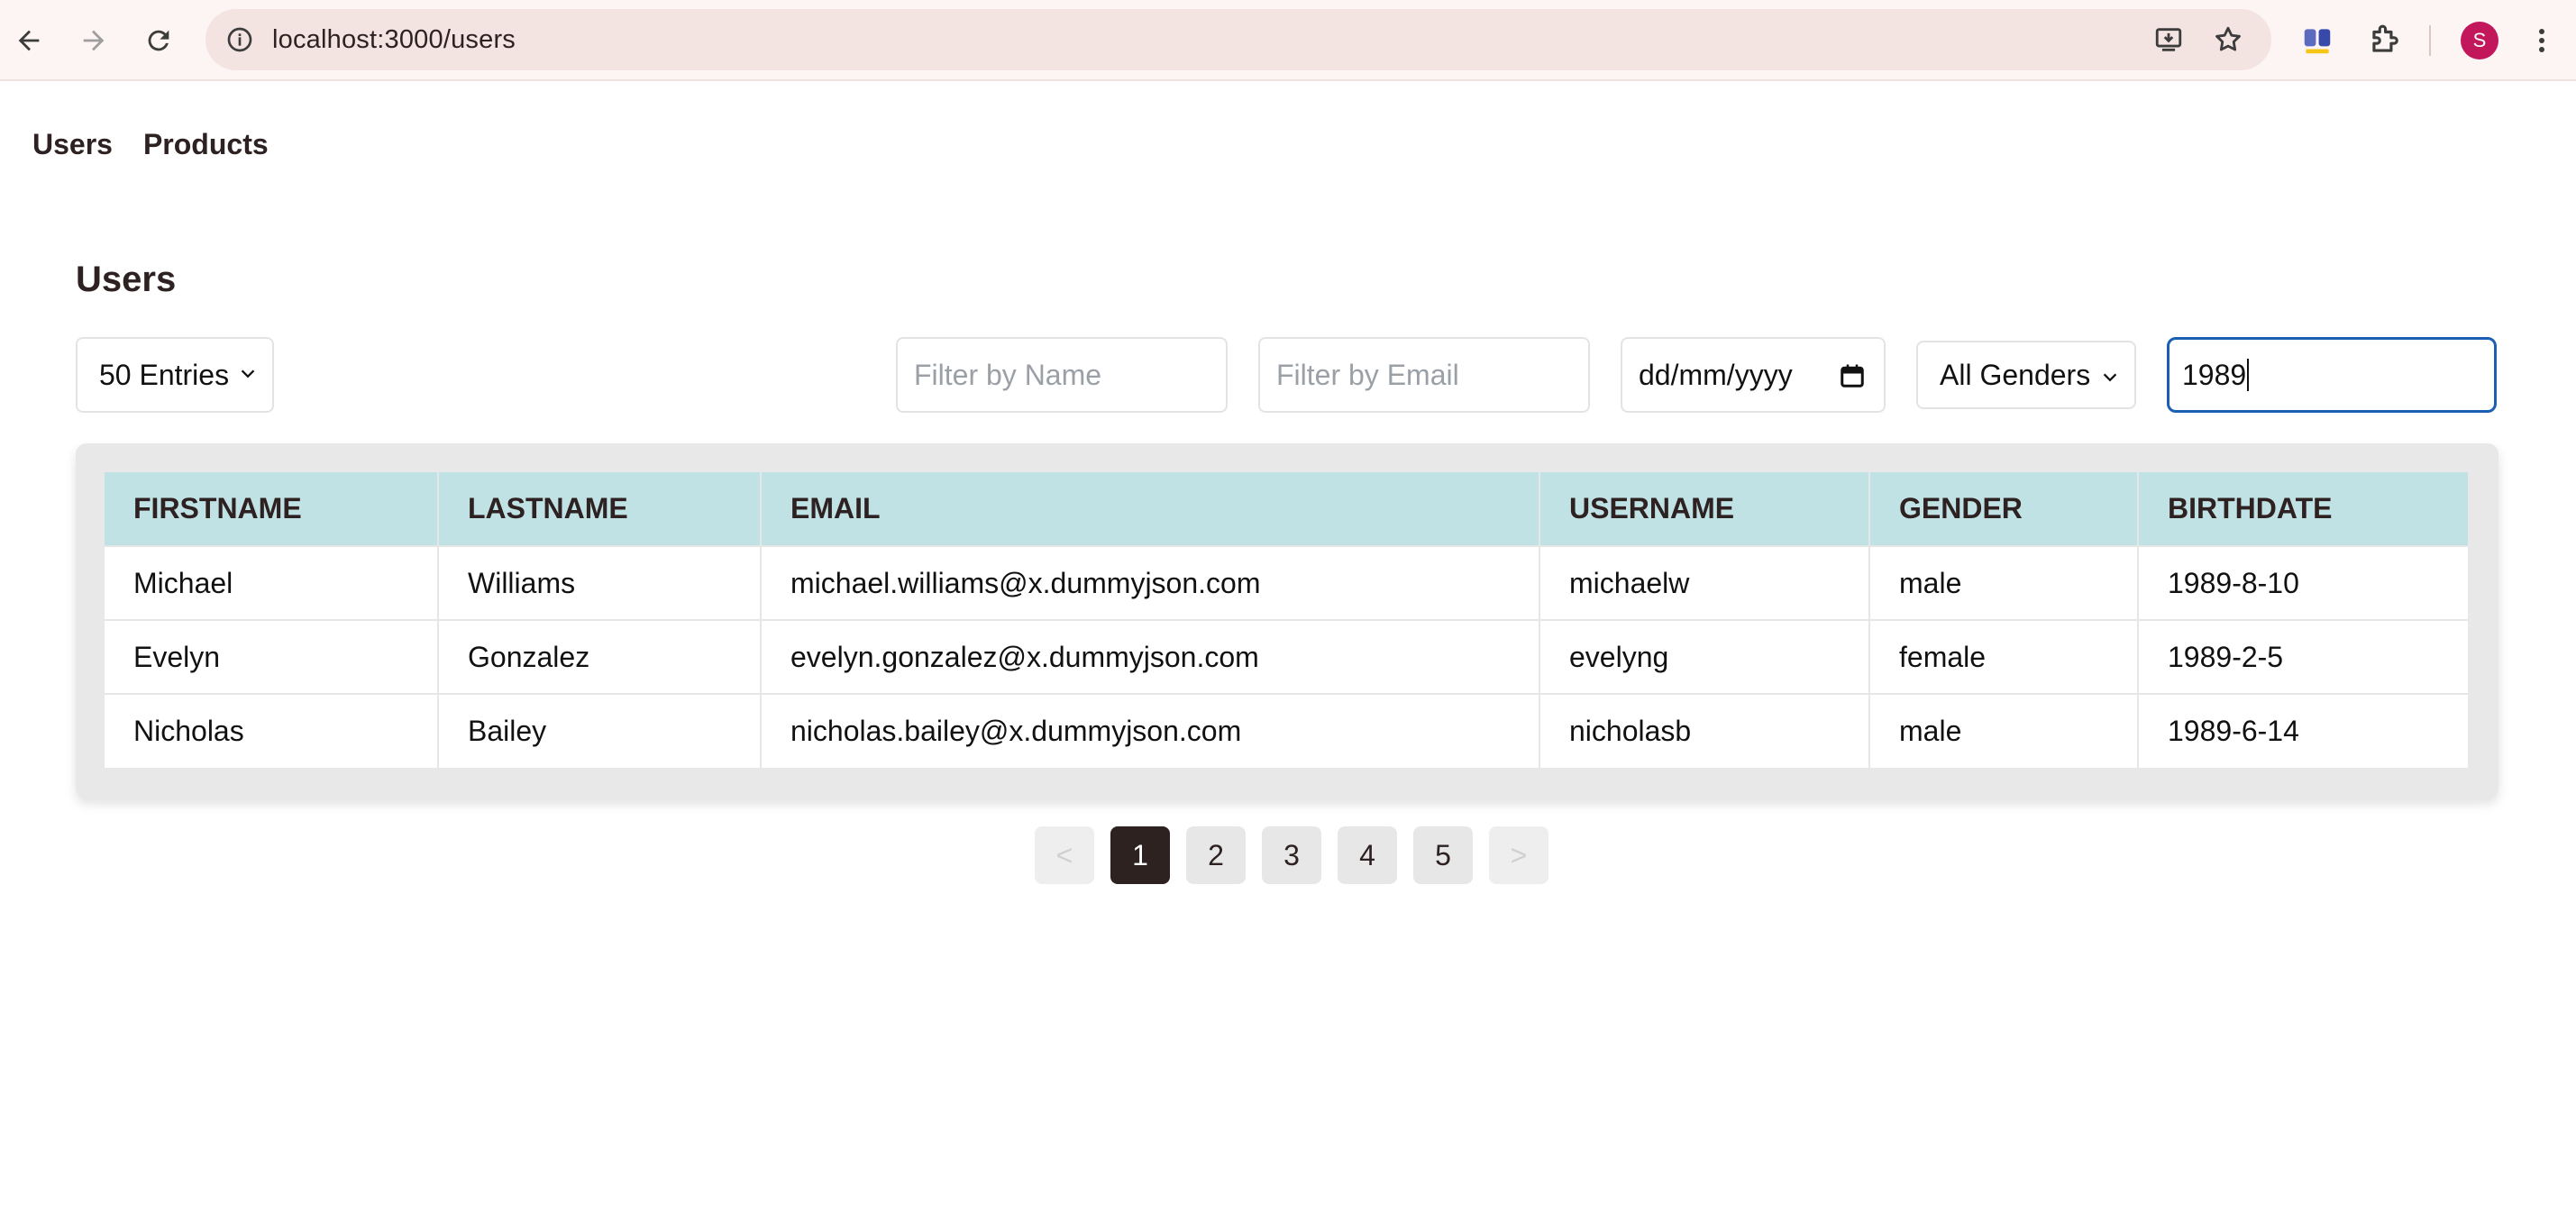 This screenshot has height=1213, width=2576. What do you see at coordinates (2303, 656) in the screenshot?
I see `cell-birthdate: 1989-2-5` at bounding box center [2303, 656].